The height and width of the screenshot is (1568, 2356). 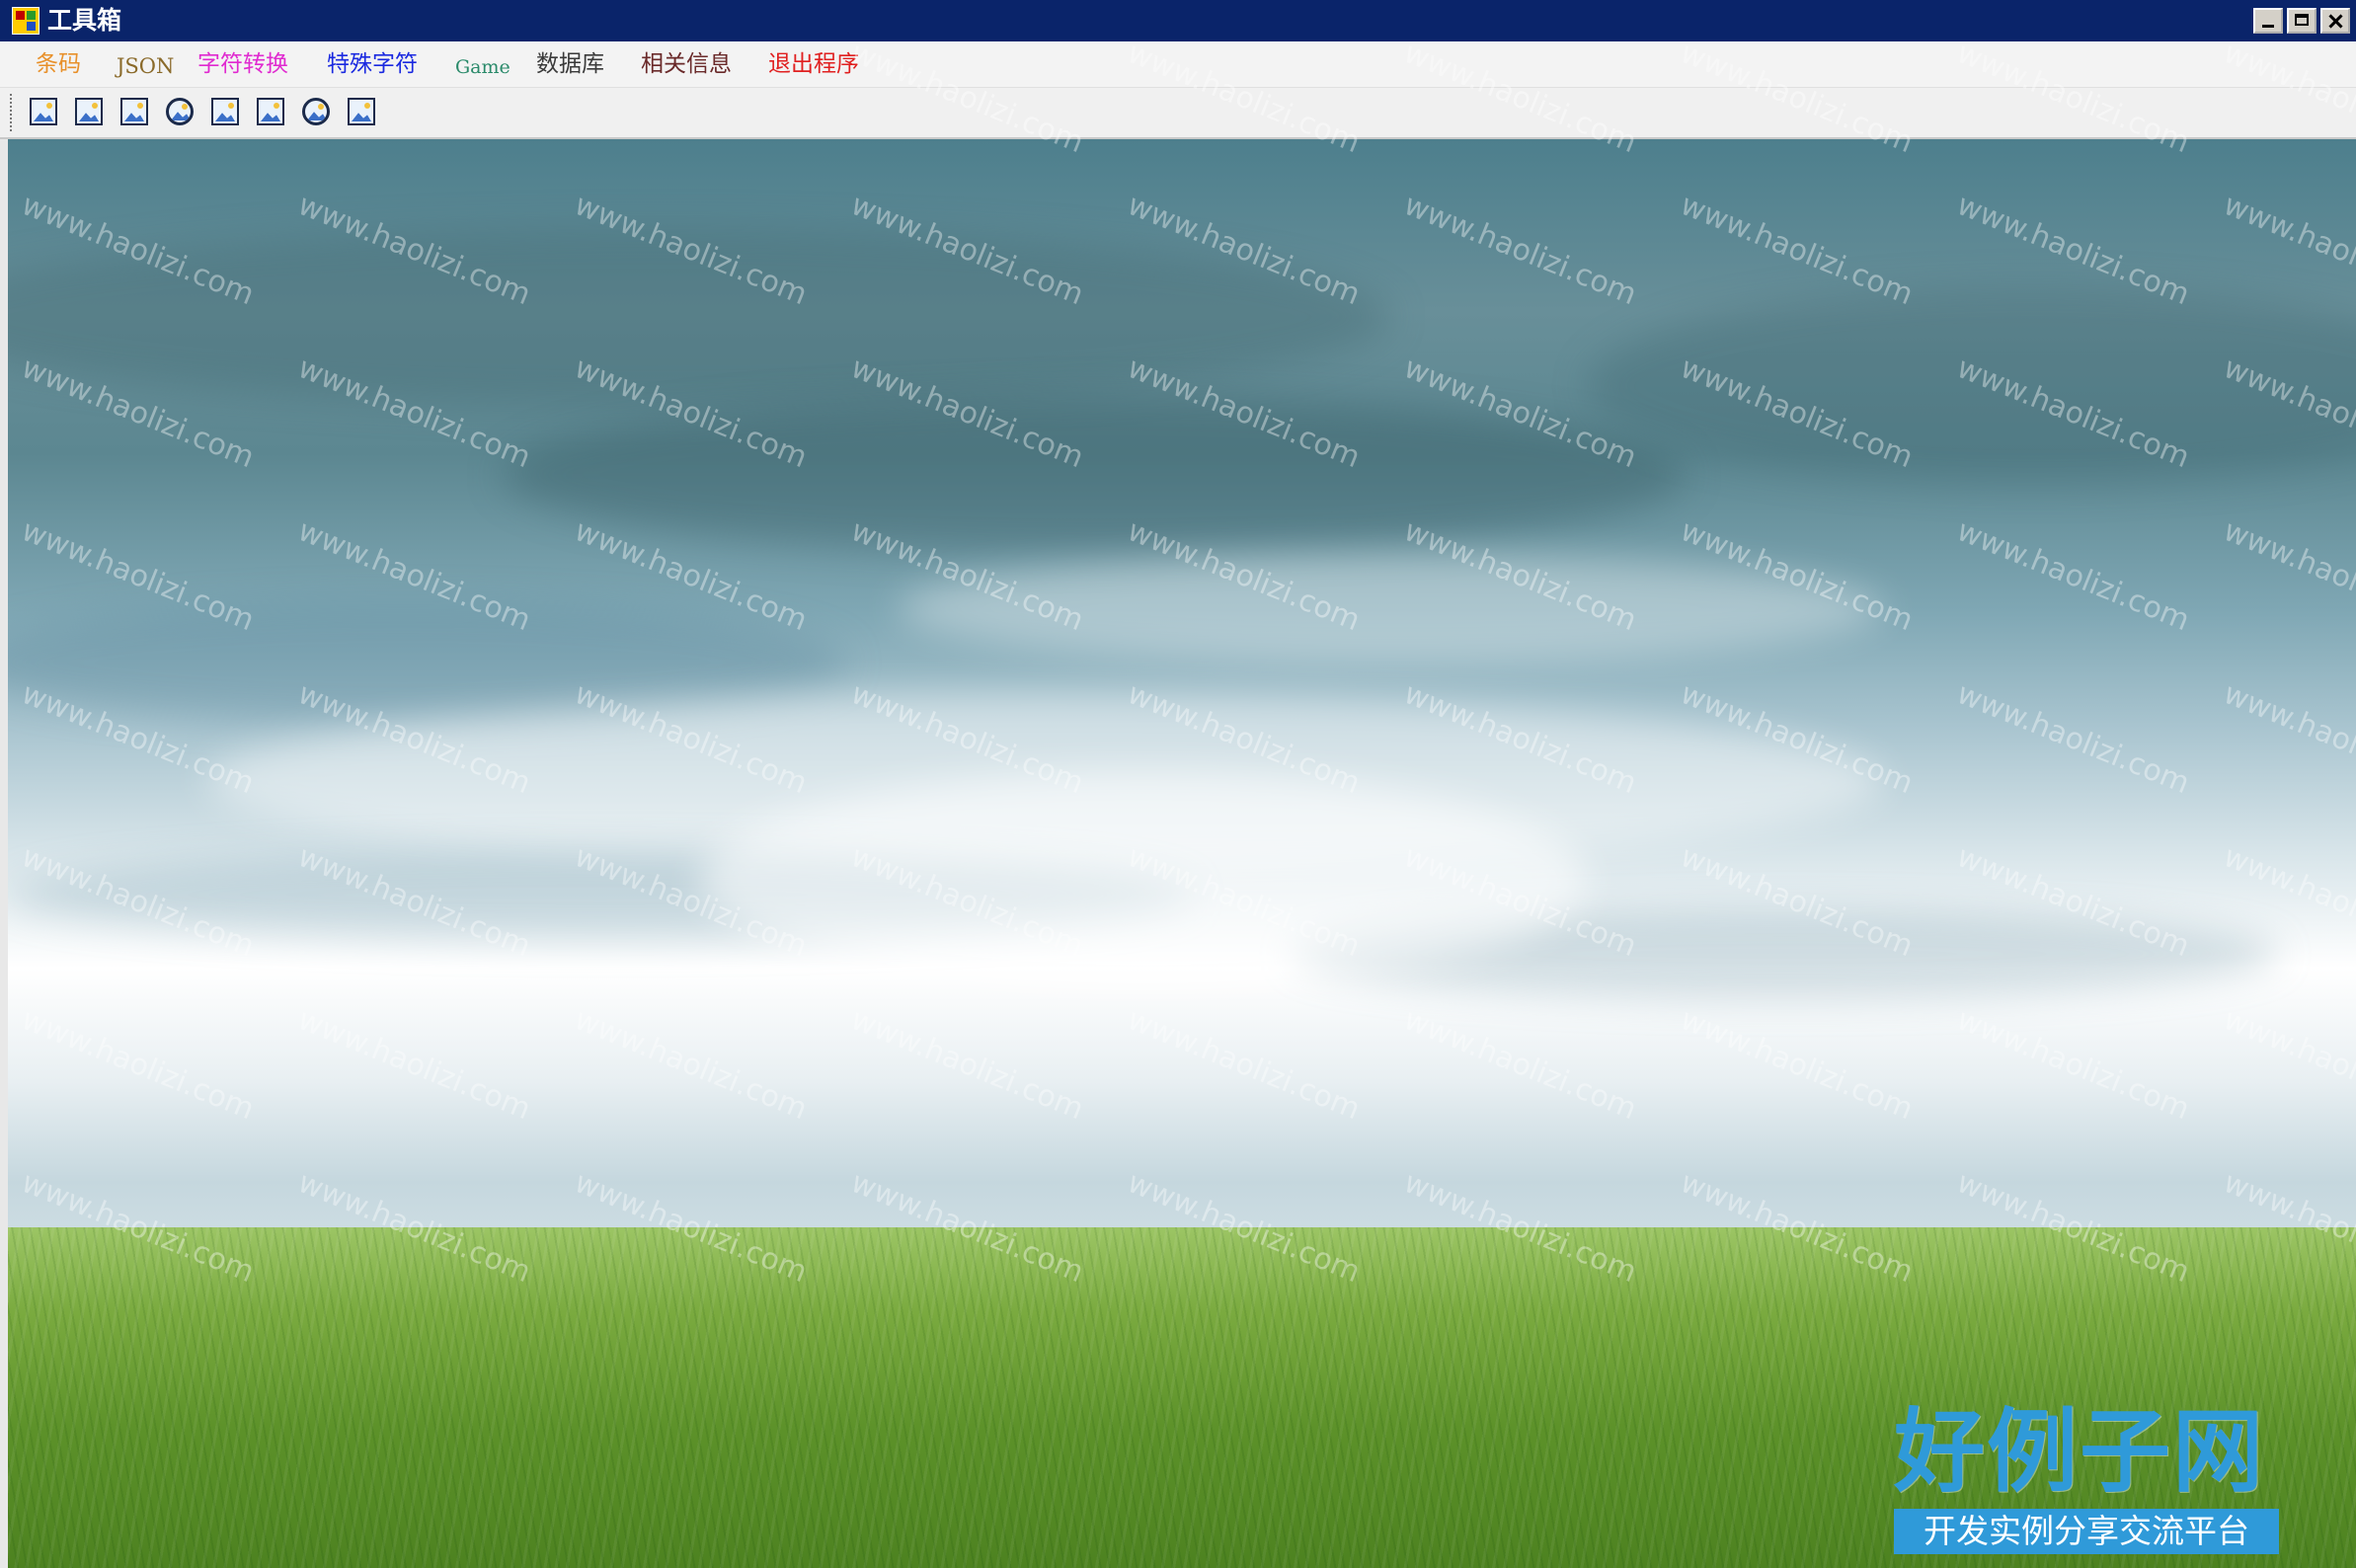 I want to click on close-icon, so click(x=2335, y=21).